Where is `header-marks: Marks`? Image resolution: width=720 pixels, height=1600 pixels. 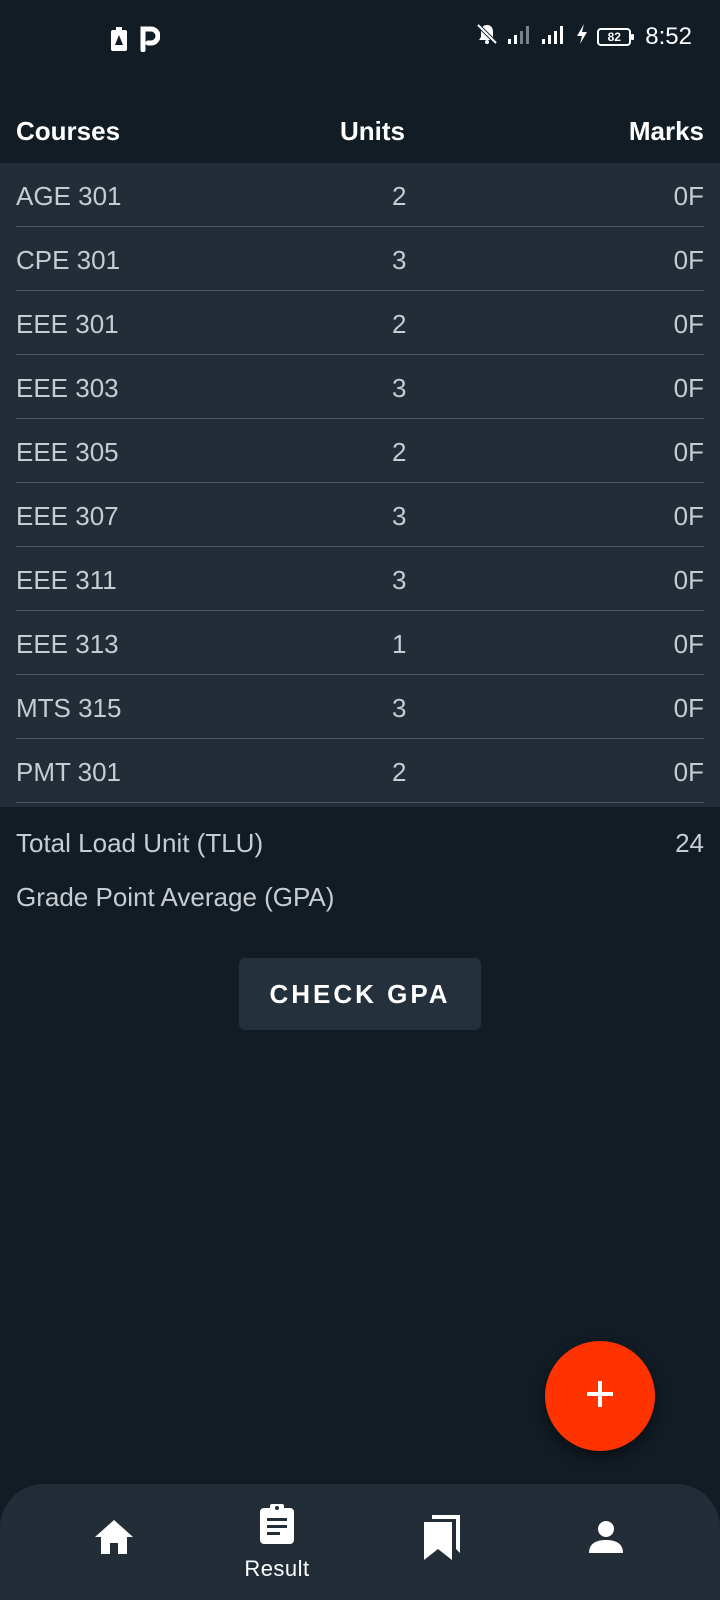
header-marks: Marks is located at coordinates (666, 131).